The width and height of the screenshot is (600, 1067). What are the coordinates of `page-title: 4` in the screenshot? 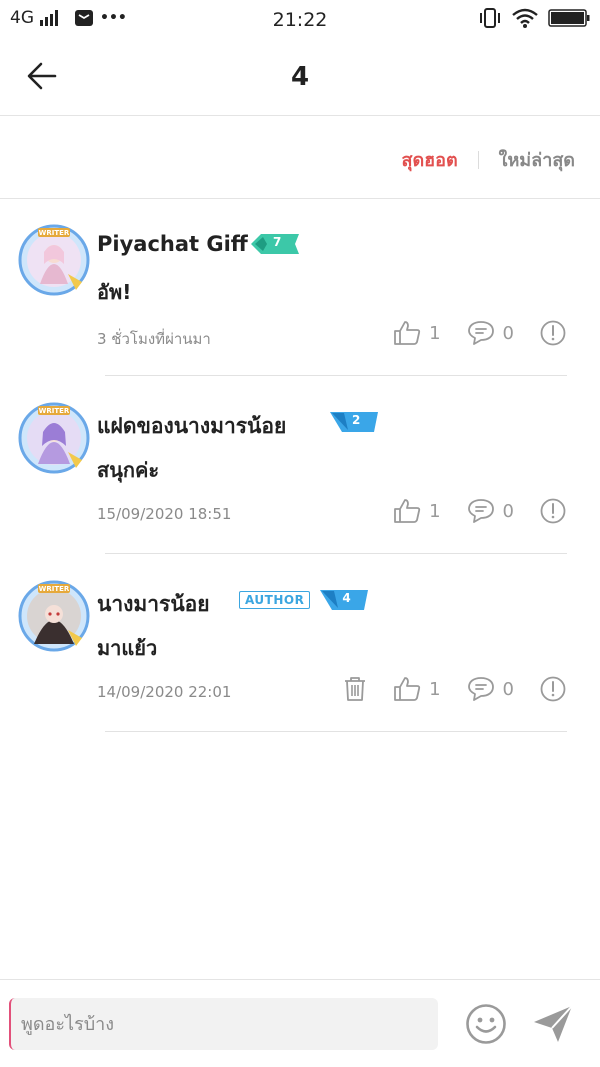 It's located at (300, 77).